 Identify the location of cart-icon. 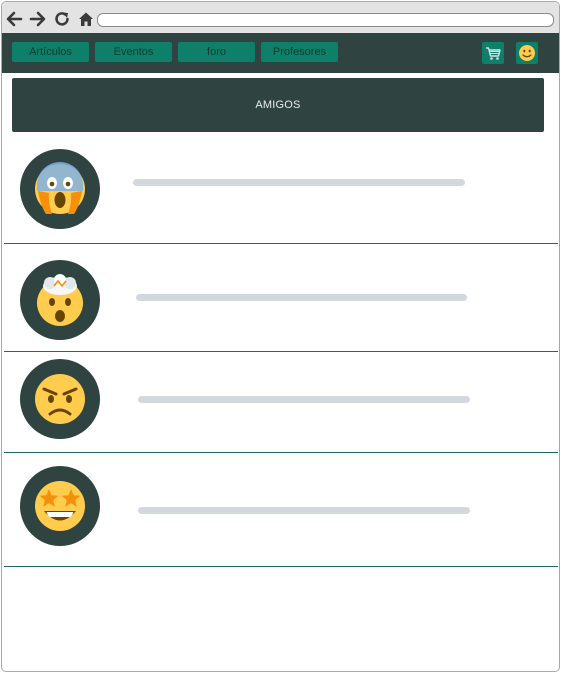
(493, 53).